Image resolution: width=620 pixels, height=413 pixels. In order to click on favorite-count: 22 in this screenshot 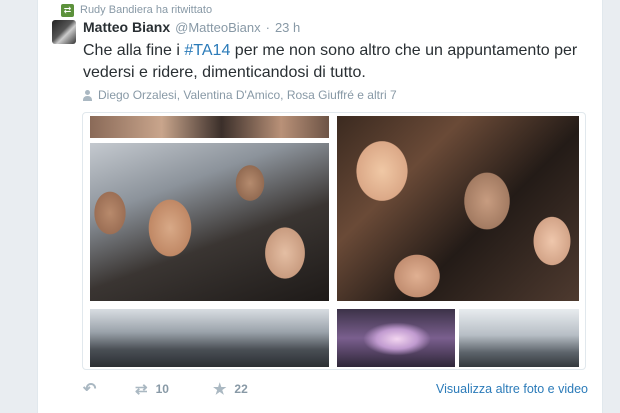, I will do `click(241, 389)`.